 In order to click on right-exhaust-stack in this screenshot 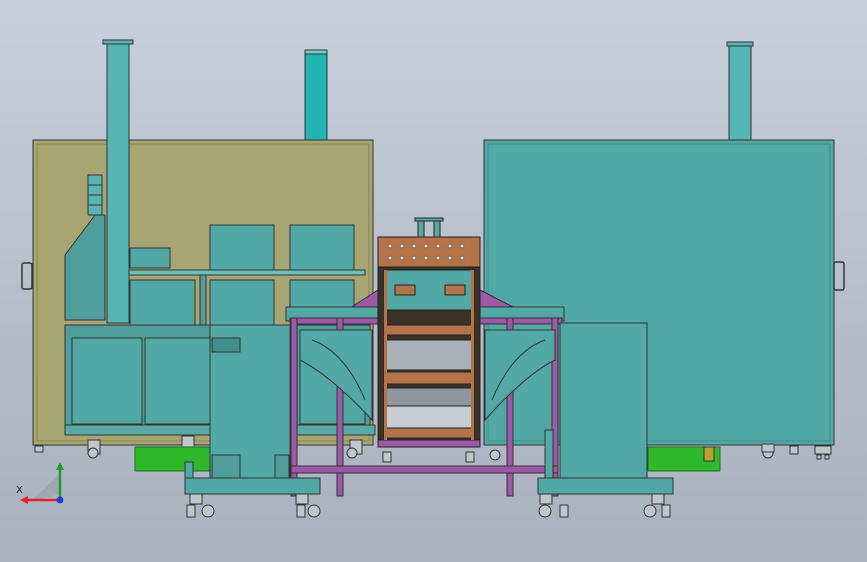, I will do `click(740, 91)`.